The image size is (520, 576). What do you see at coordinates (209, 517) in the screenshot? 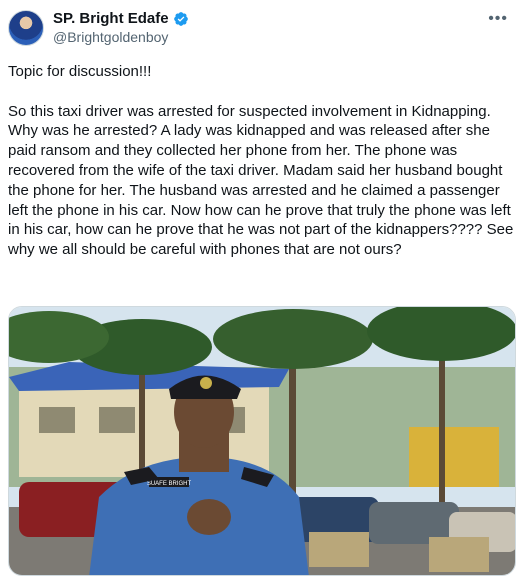
I see `officer-hand` at bounding box center [209, 517].